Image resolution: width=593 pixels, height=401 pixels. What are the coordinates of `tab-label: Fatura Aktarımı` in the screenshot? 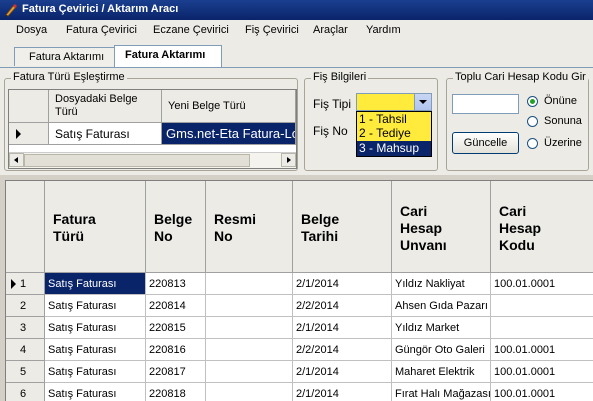 It's located at (165, 55).